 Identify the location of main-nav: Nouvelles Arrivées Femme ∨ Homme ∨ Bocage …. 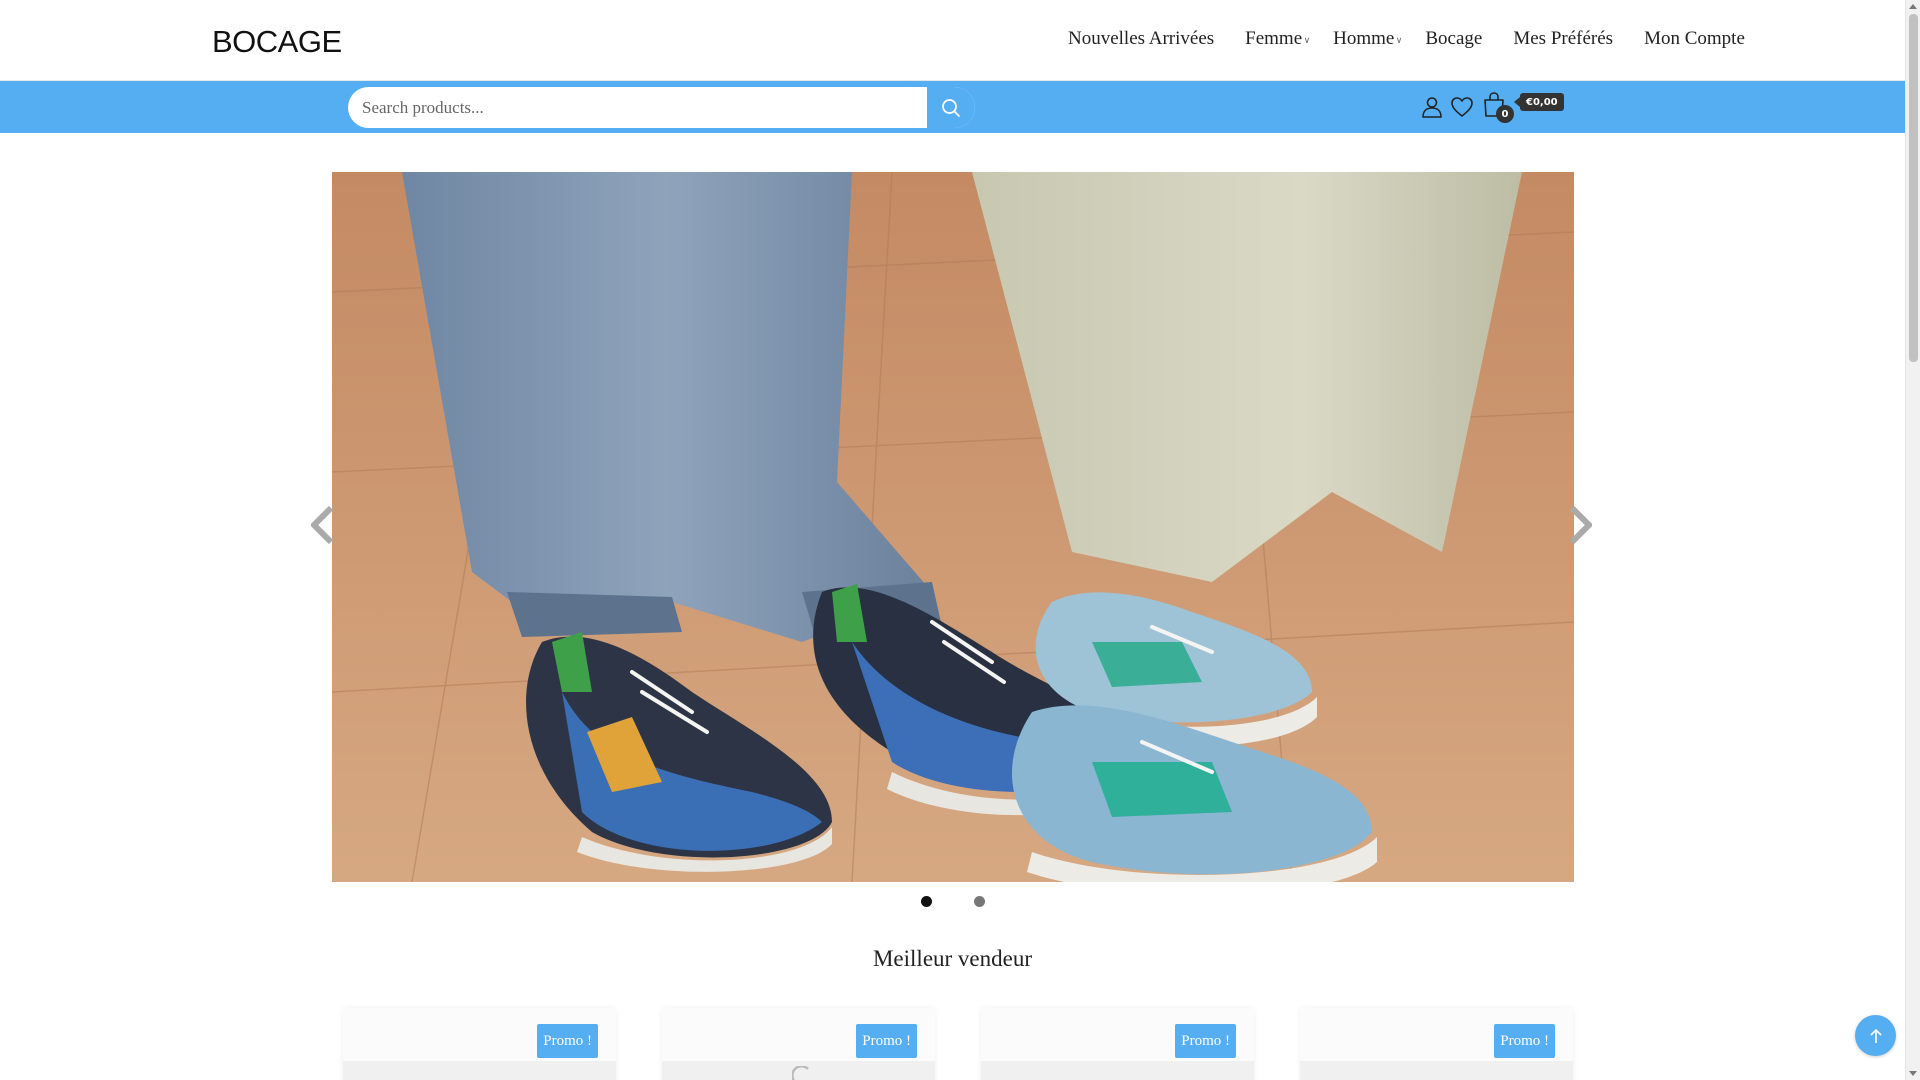
(1406, 39).